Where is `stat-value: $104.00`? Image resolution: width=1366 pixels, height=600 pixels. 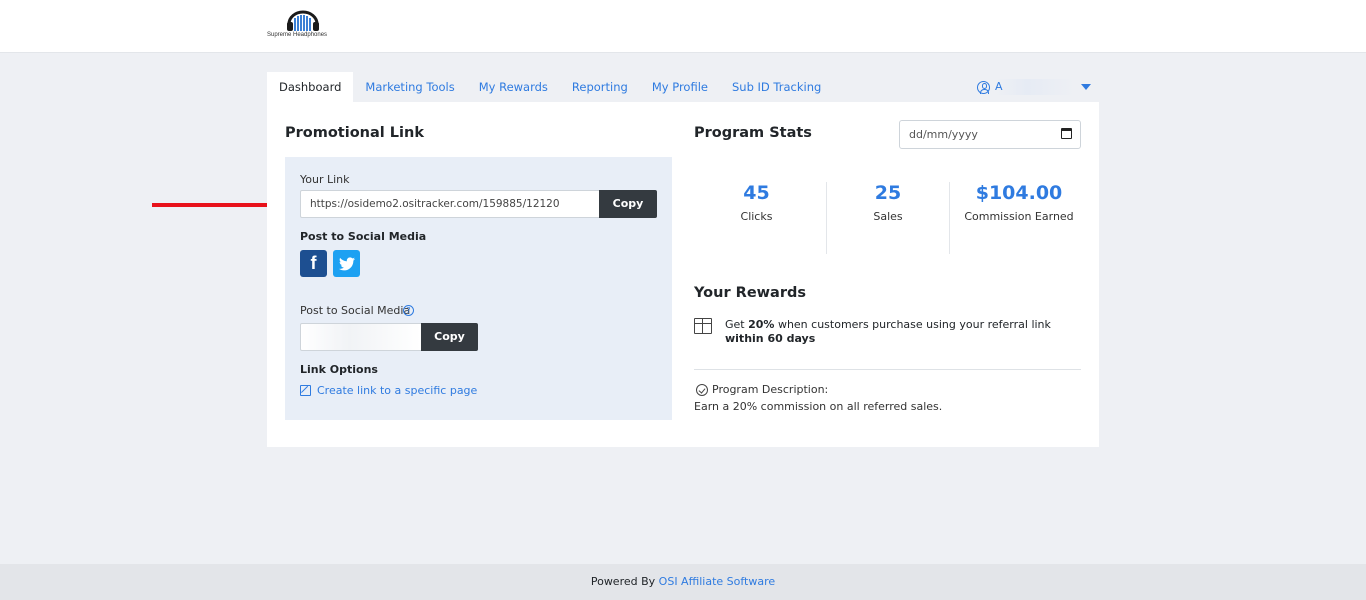
stat-value: $104.00 is located at coordinates (1019, 193).